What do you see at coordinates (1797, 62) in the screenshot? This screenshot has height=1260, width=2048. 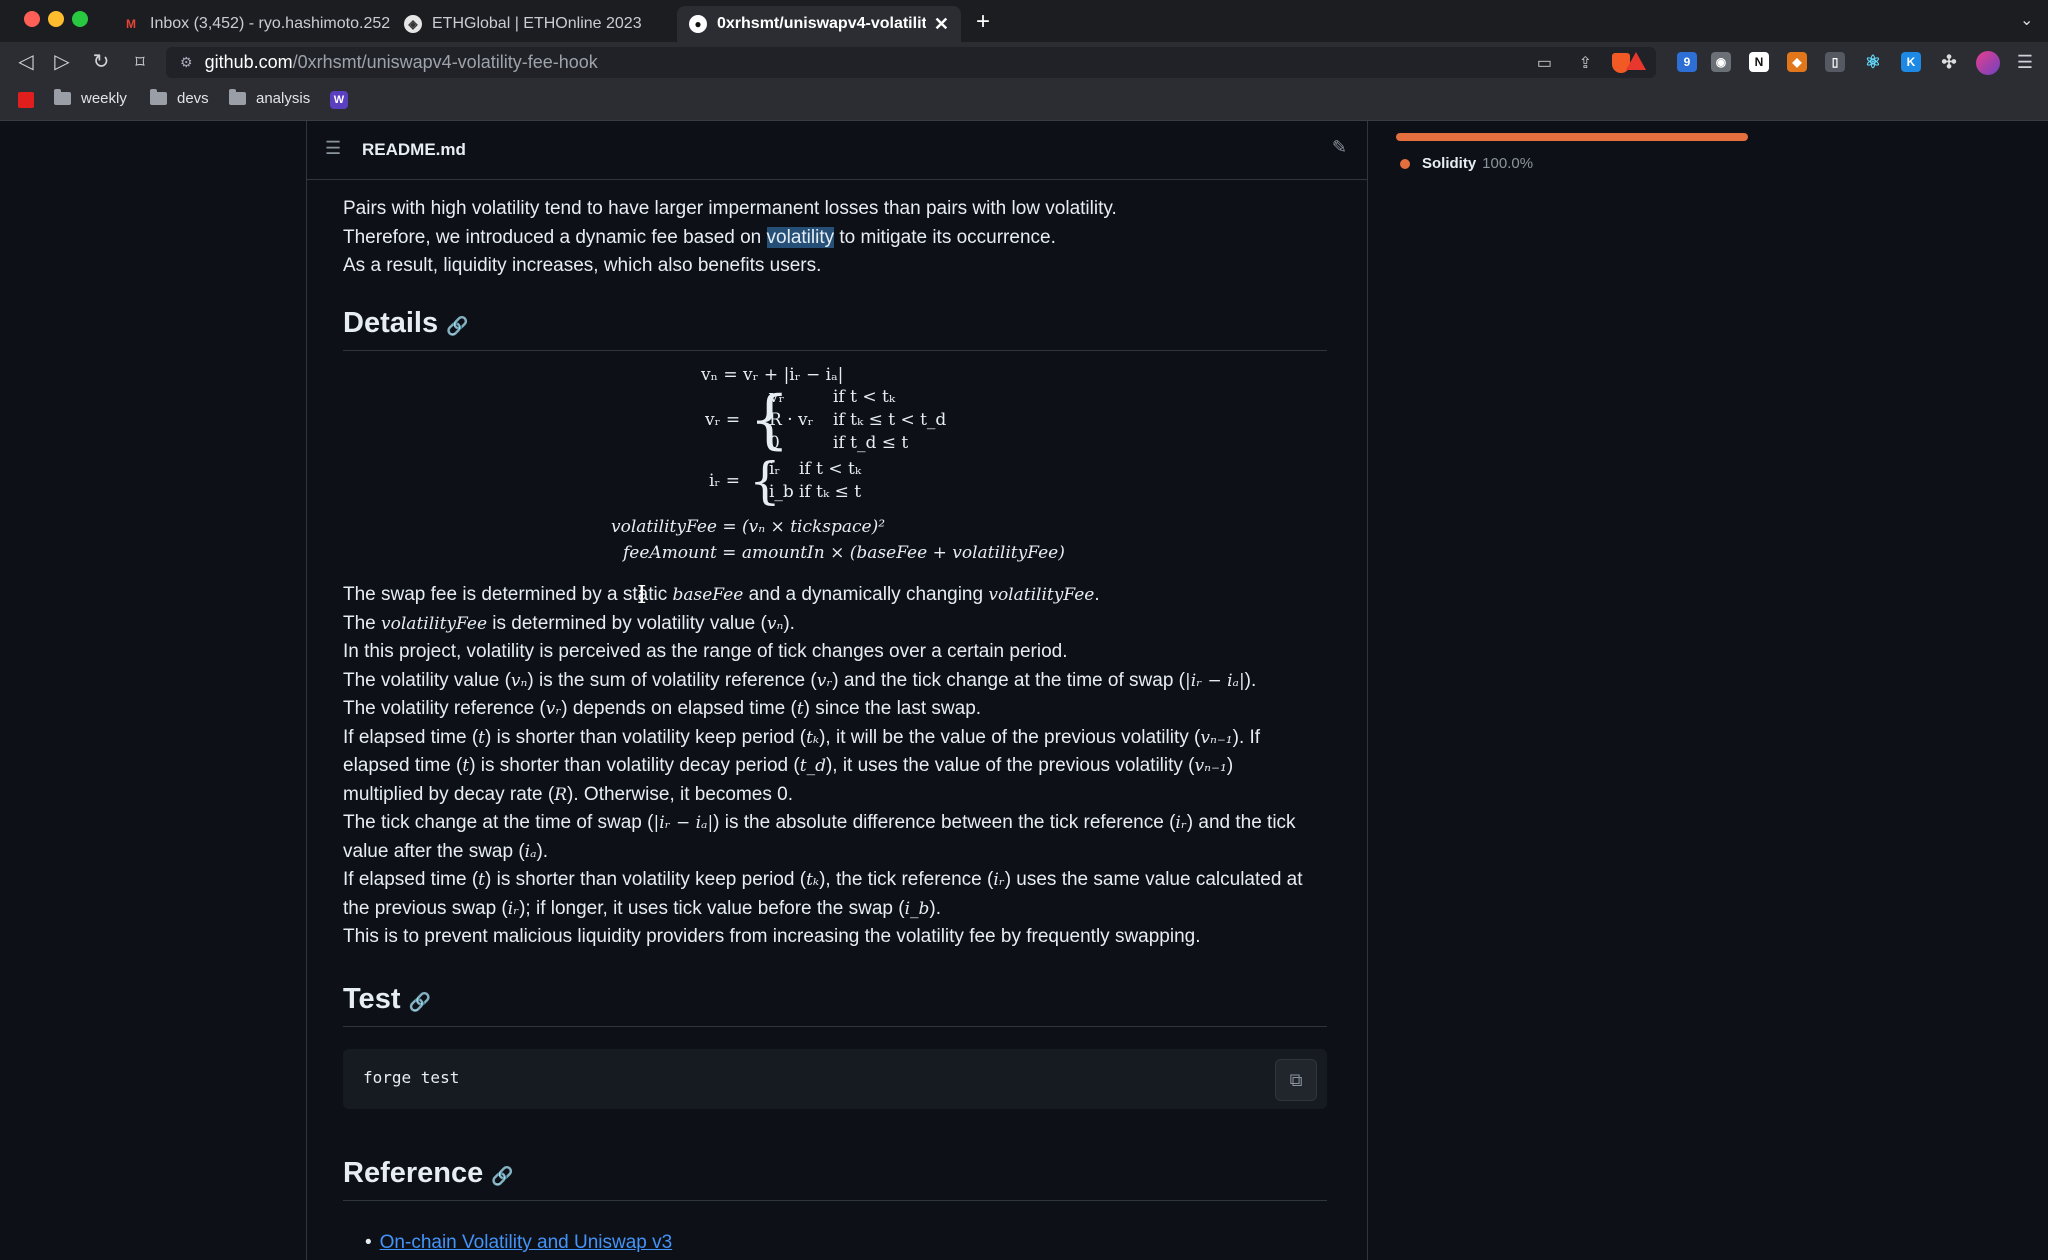 I see `metamask-icon: ◆` at bounding box center [1797, 62].